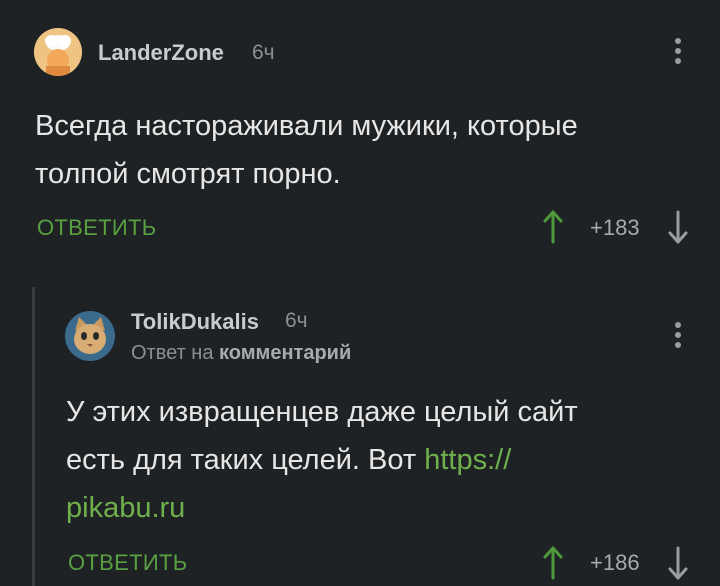 Image resolution: width=720 pixels, height=586 pixels. Describe the element at coordinates (195, 322) in the screenshot. I see `username: TolikDukalis` at that location.